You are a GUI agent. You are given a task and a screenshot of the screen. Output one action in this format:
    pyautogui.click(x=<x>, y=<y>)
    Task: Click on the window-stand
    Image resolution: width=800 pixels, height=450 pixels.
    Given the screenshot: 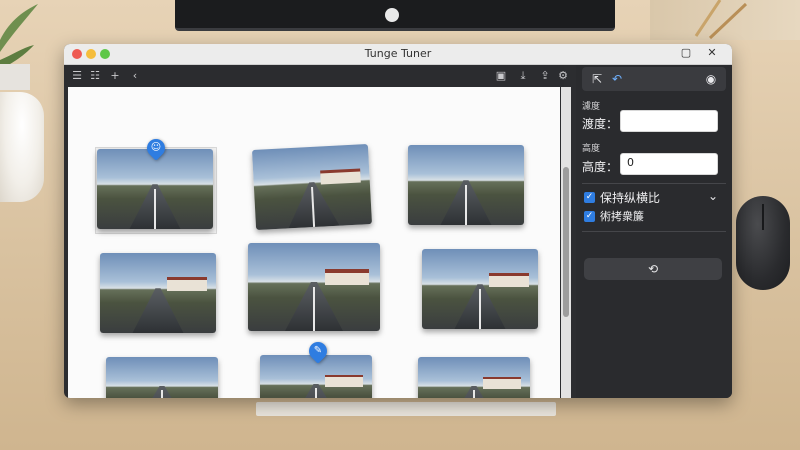 What is the action you would take?
    pyautogui.click(x=406, y=409)
    